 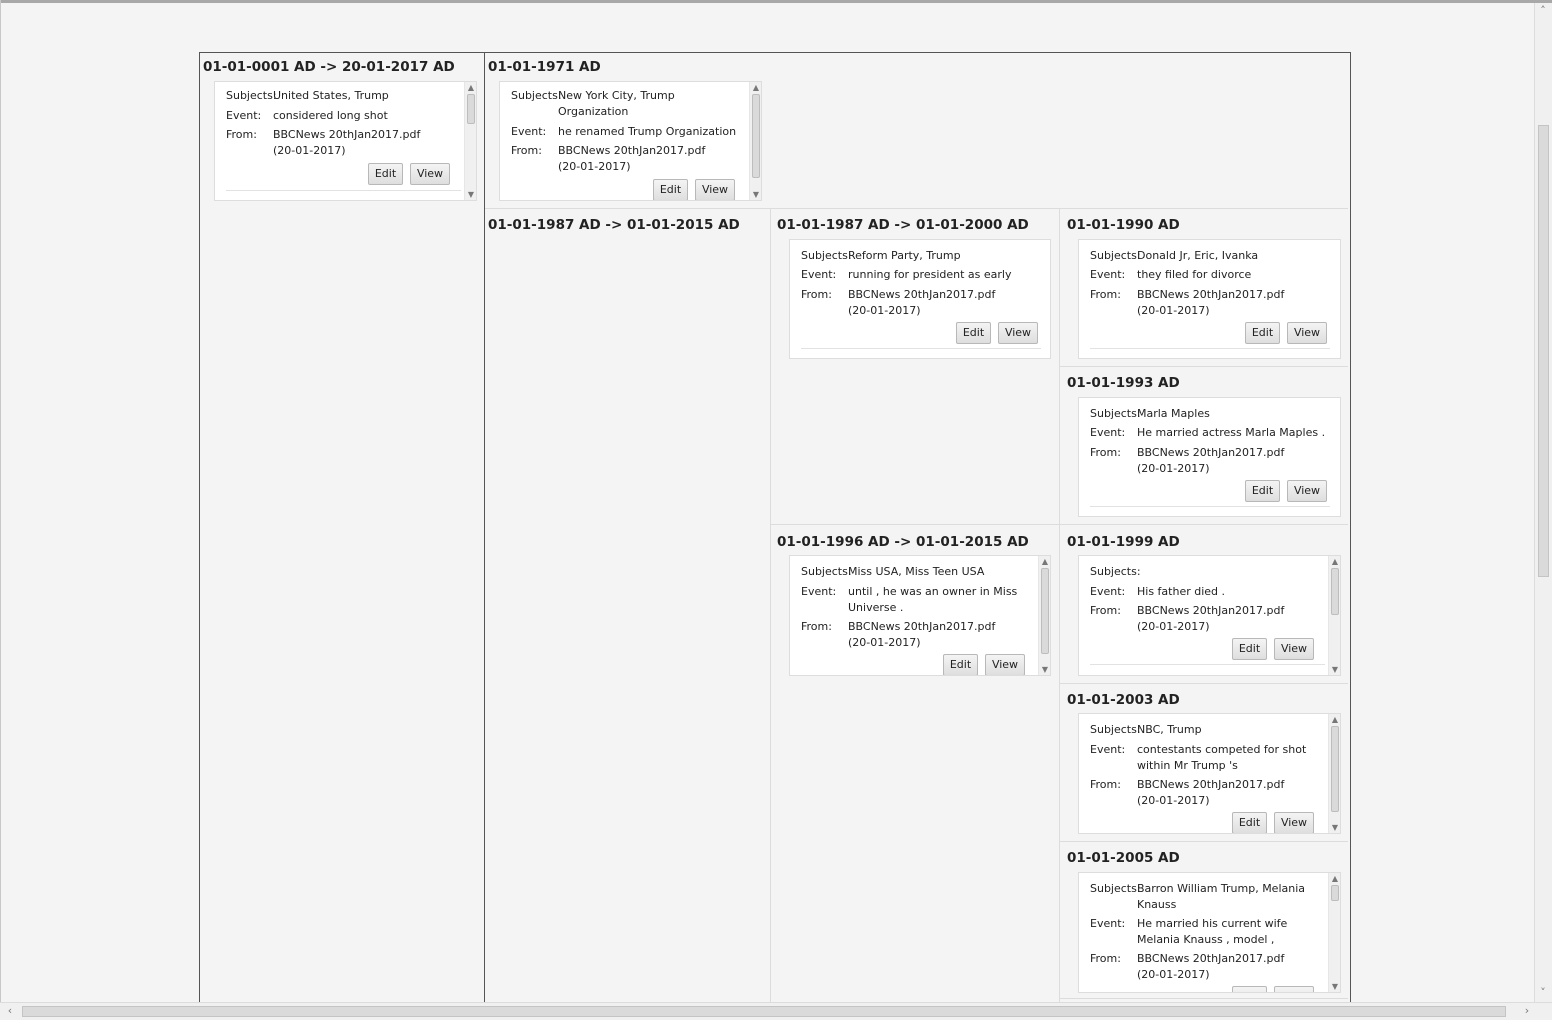 What do you see at coordinates (1173, 413) in the screenshot?
I see `subjects-value: Marla Maples` at bounding box center [1173, 413].